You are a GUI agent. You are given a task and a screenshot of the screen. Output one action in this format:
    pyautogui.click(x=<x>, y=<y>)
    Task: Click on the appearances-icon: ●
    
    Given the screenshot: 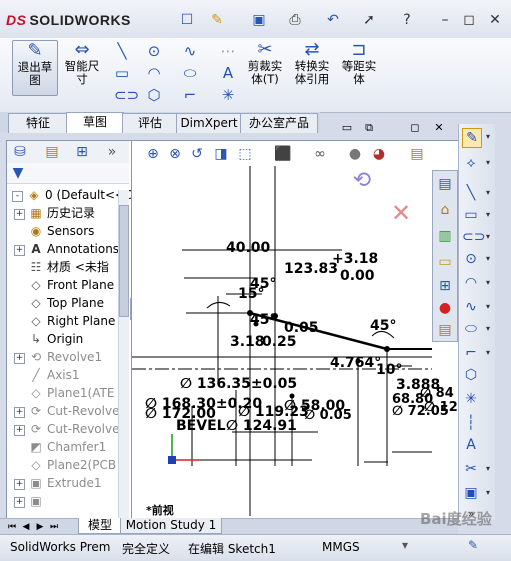 What is the action you would take?
    pyautogui.click(x=445, y=308)
    